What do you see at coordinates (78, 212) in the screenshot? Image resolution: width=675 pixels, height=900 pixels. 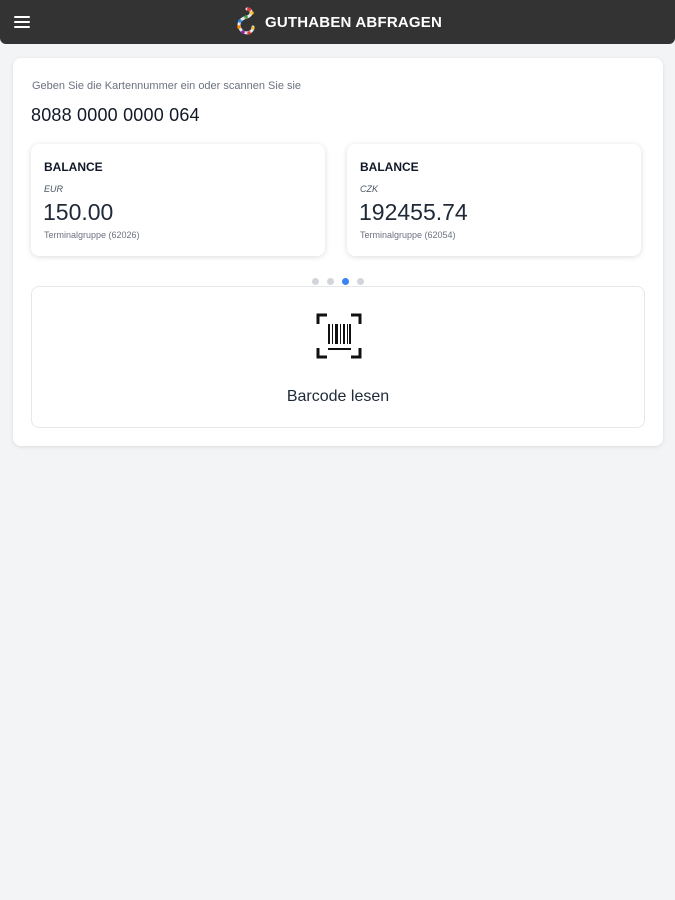 I see `balance-card-amount: 150.00` at bounding box center [78, 212].